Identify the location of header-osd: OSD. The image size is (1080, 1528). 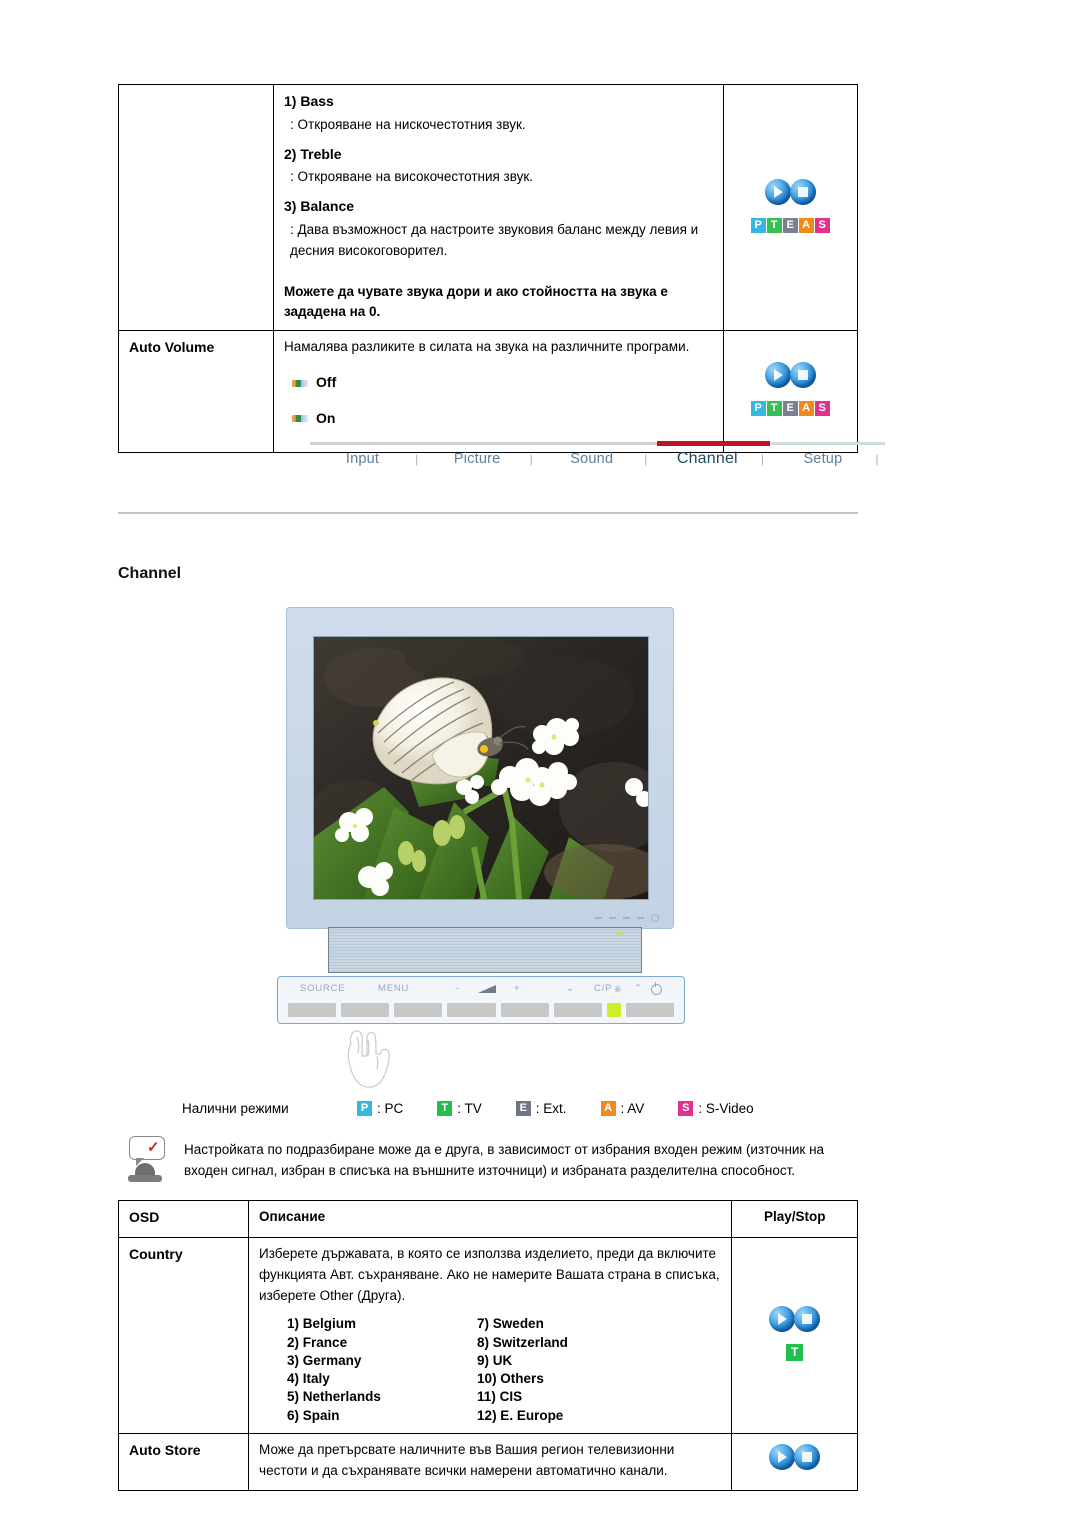
(183, 1219).